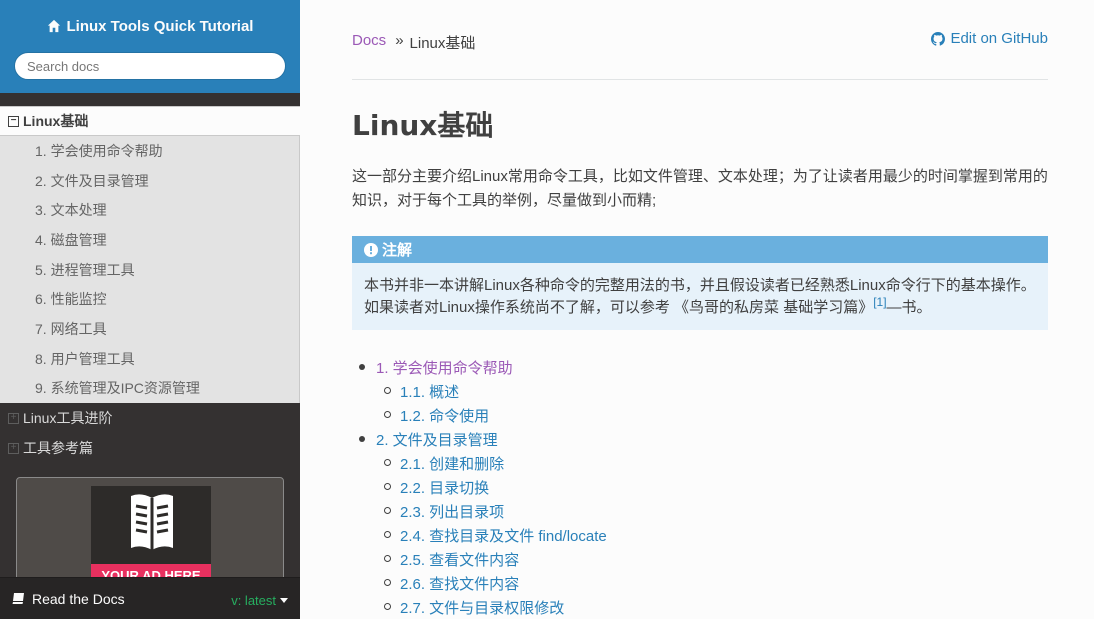  Describe the element at coordinates (150, 299) in the screenshot. I see `sidebar-subitem: 6. 性能监控` at that location.